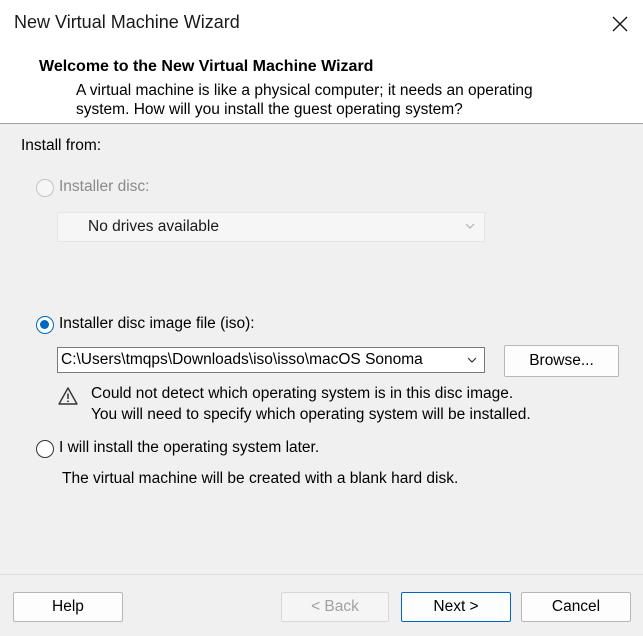 This screenshot has width=643, height=636. Describe the element at coordinates (45, 325) in the screenshot. I see `iso-image-radio` at that location.